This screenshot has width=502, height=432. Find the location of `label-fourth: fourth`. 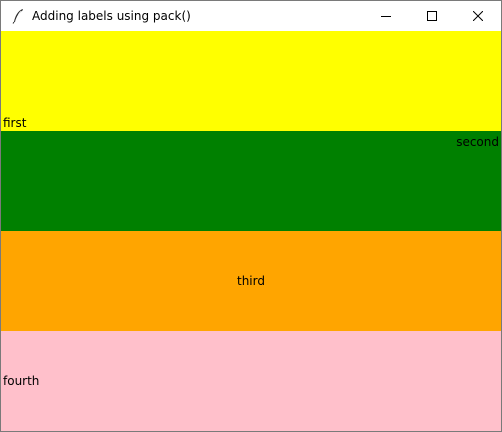

label-fourth: fourth is located at coordinates (21, 381).